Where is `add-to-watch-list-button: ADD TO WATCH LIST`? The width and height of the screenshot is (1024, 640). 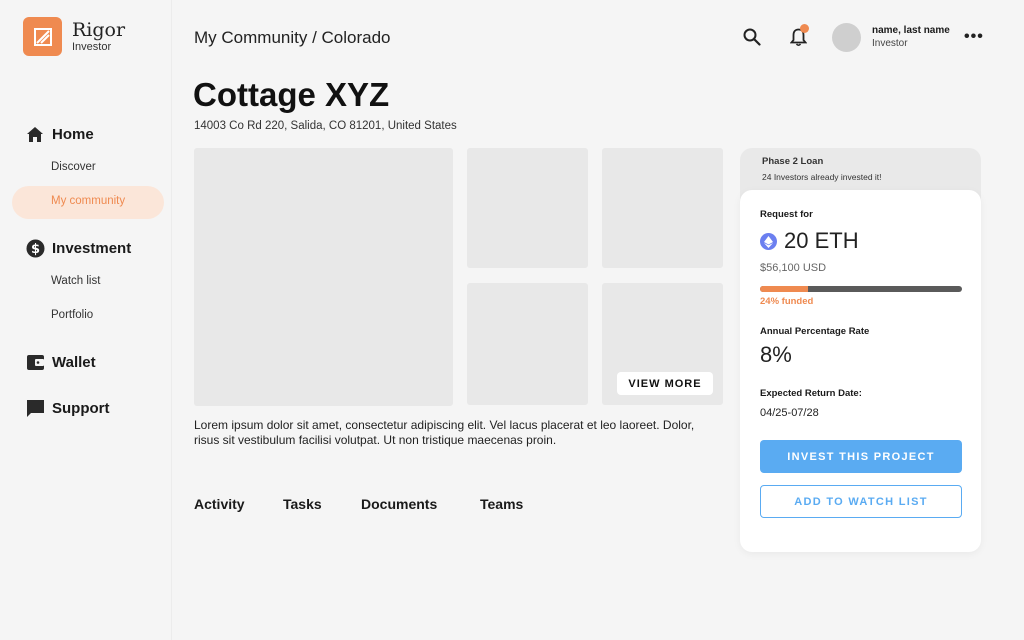 add-to-watch-list-button: ADD TO WATCH LIST is located at coordinates (861, 501).